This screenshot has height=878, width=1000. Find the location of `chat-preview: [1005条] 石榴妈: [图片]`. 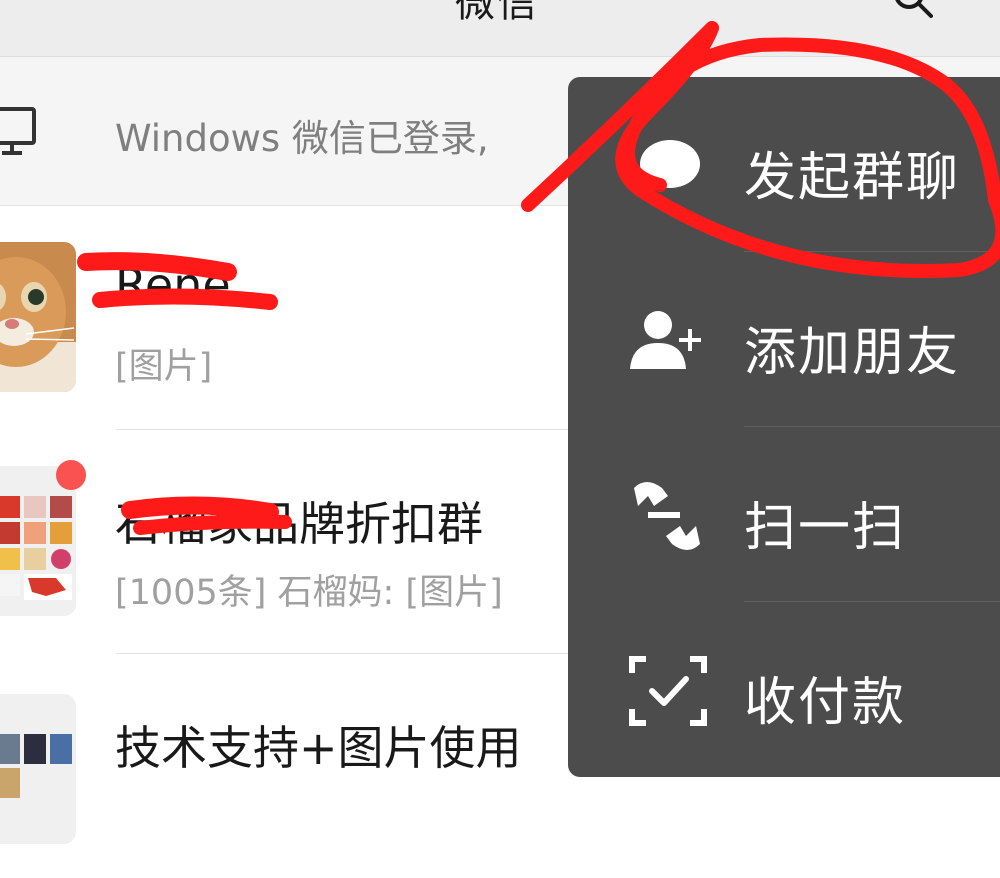

chat-preview: [1005条] 石榴妈: [图片] is located at coordinates (309, 593).